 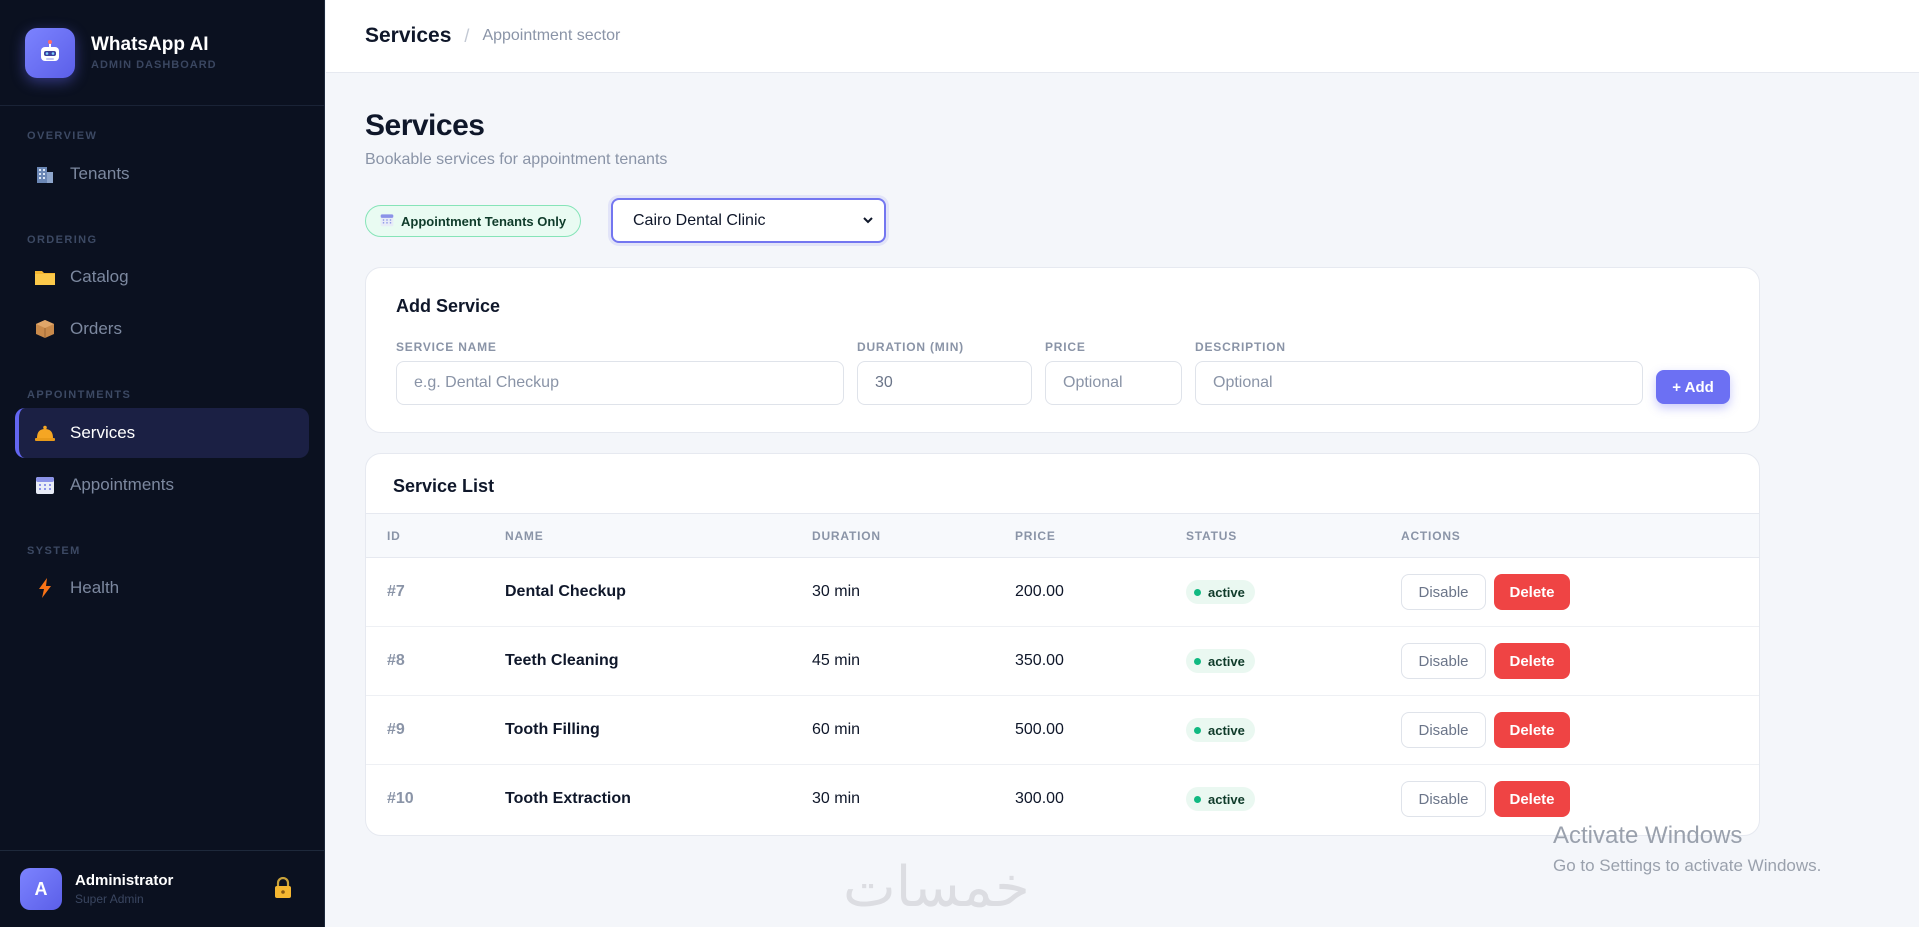 I want to click on row-price: 500.00, so click(x=1039, y=729).